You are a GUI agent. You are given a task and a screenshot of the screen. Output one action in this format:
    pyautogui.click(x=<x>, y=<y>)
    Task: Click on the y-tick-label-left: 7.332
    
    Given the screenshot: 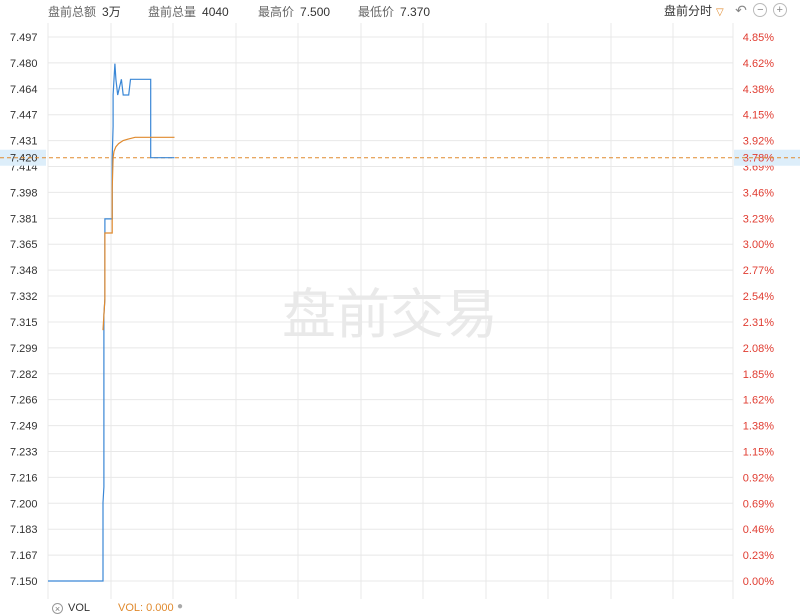 What is the action you would take?
    pyautogui.click(x=24, y=297)
    